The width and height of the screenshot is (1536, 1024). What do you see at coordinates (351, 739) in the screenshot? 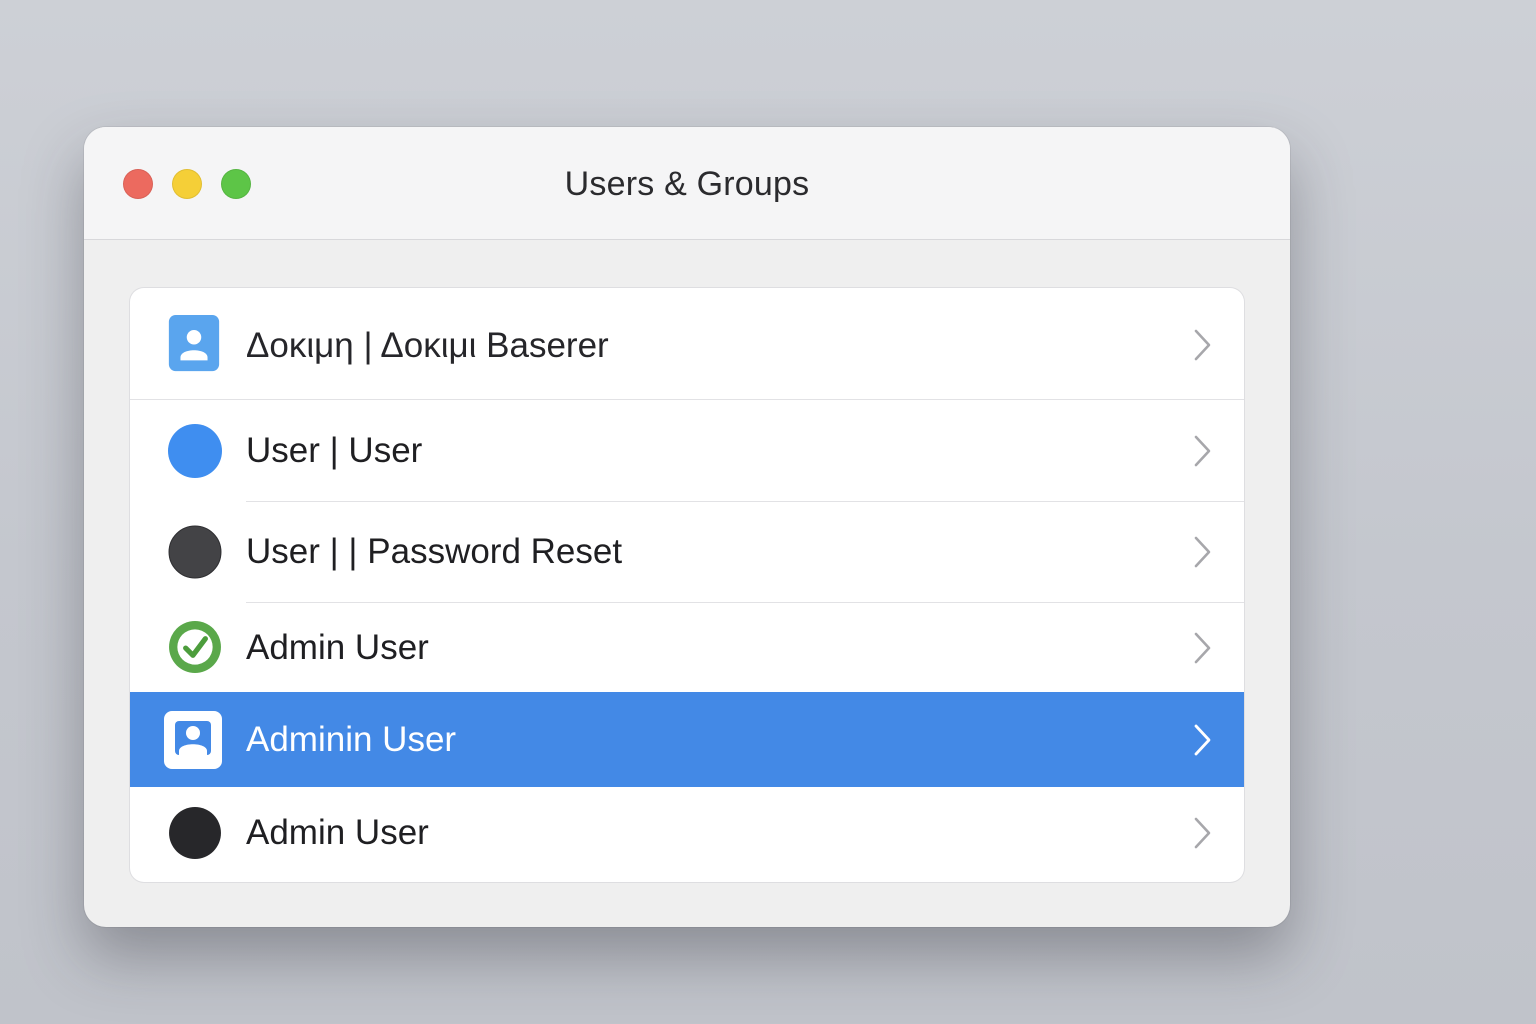
I see `user-name-label: Adminin User` at bounding box center [351, 739].